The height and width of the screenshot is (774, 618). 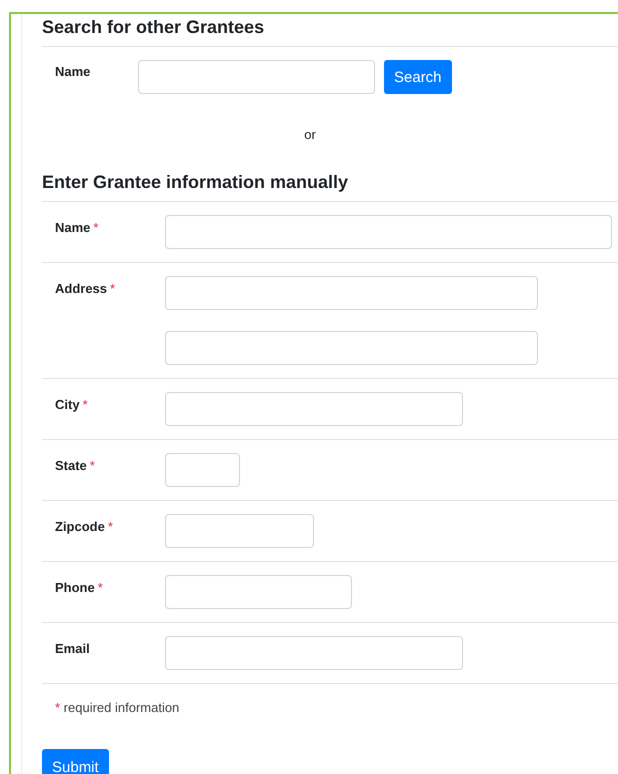 What do you see at coordinates (73, 649) in the screenshot?
I see `field-label: Email` at bounding box center [73, 649].